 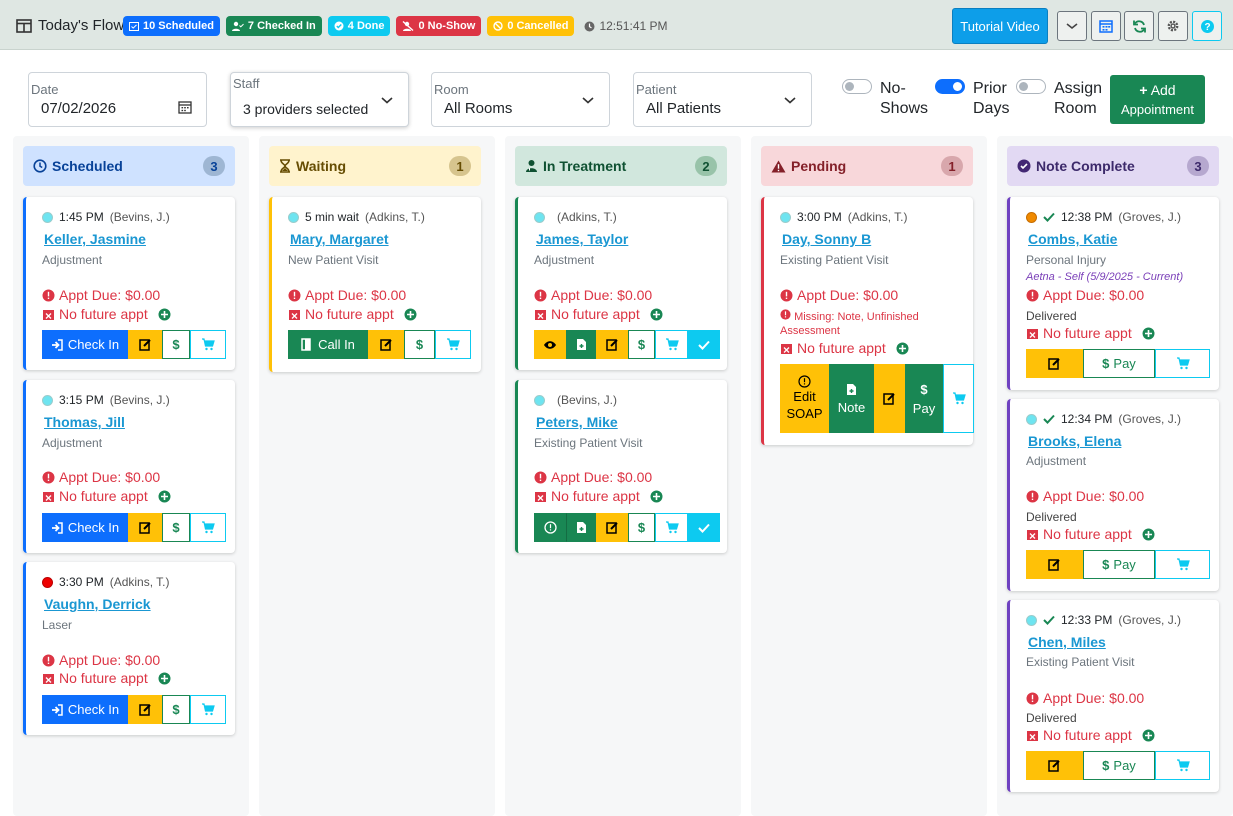 I want to click on patient-link: Thomas, Jill, so click(x=84, y=422).